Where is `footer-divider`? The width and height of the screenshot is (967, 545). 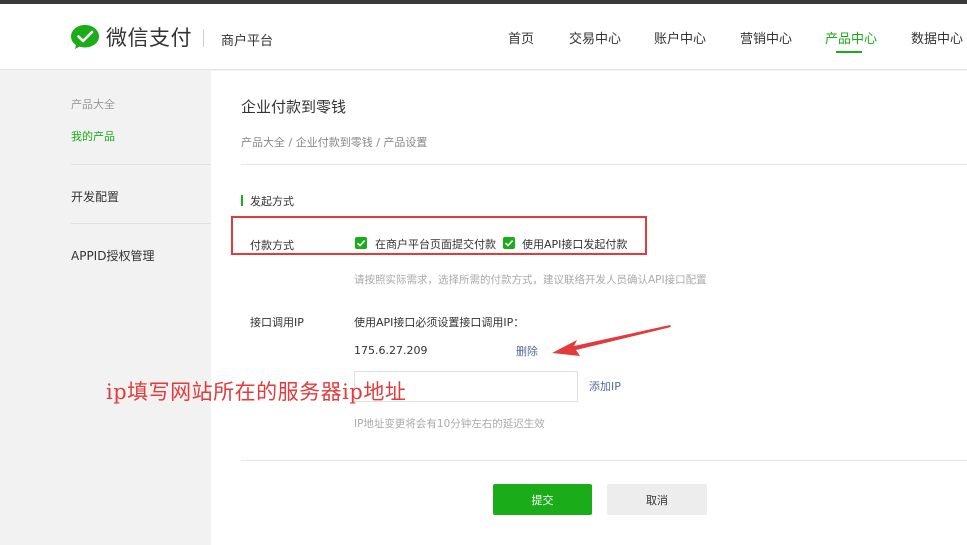 footer-divider is located at coordinates (604, 460).